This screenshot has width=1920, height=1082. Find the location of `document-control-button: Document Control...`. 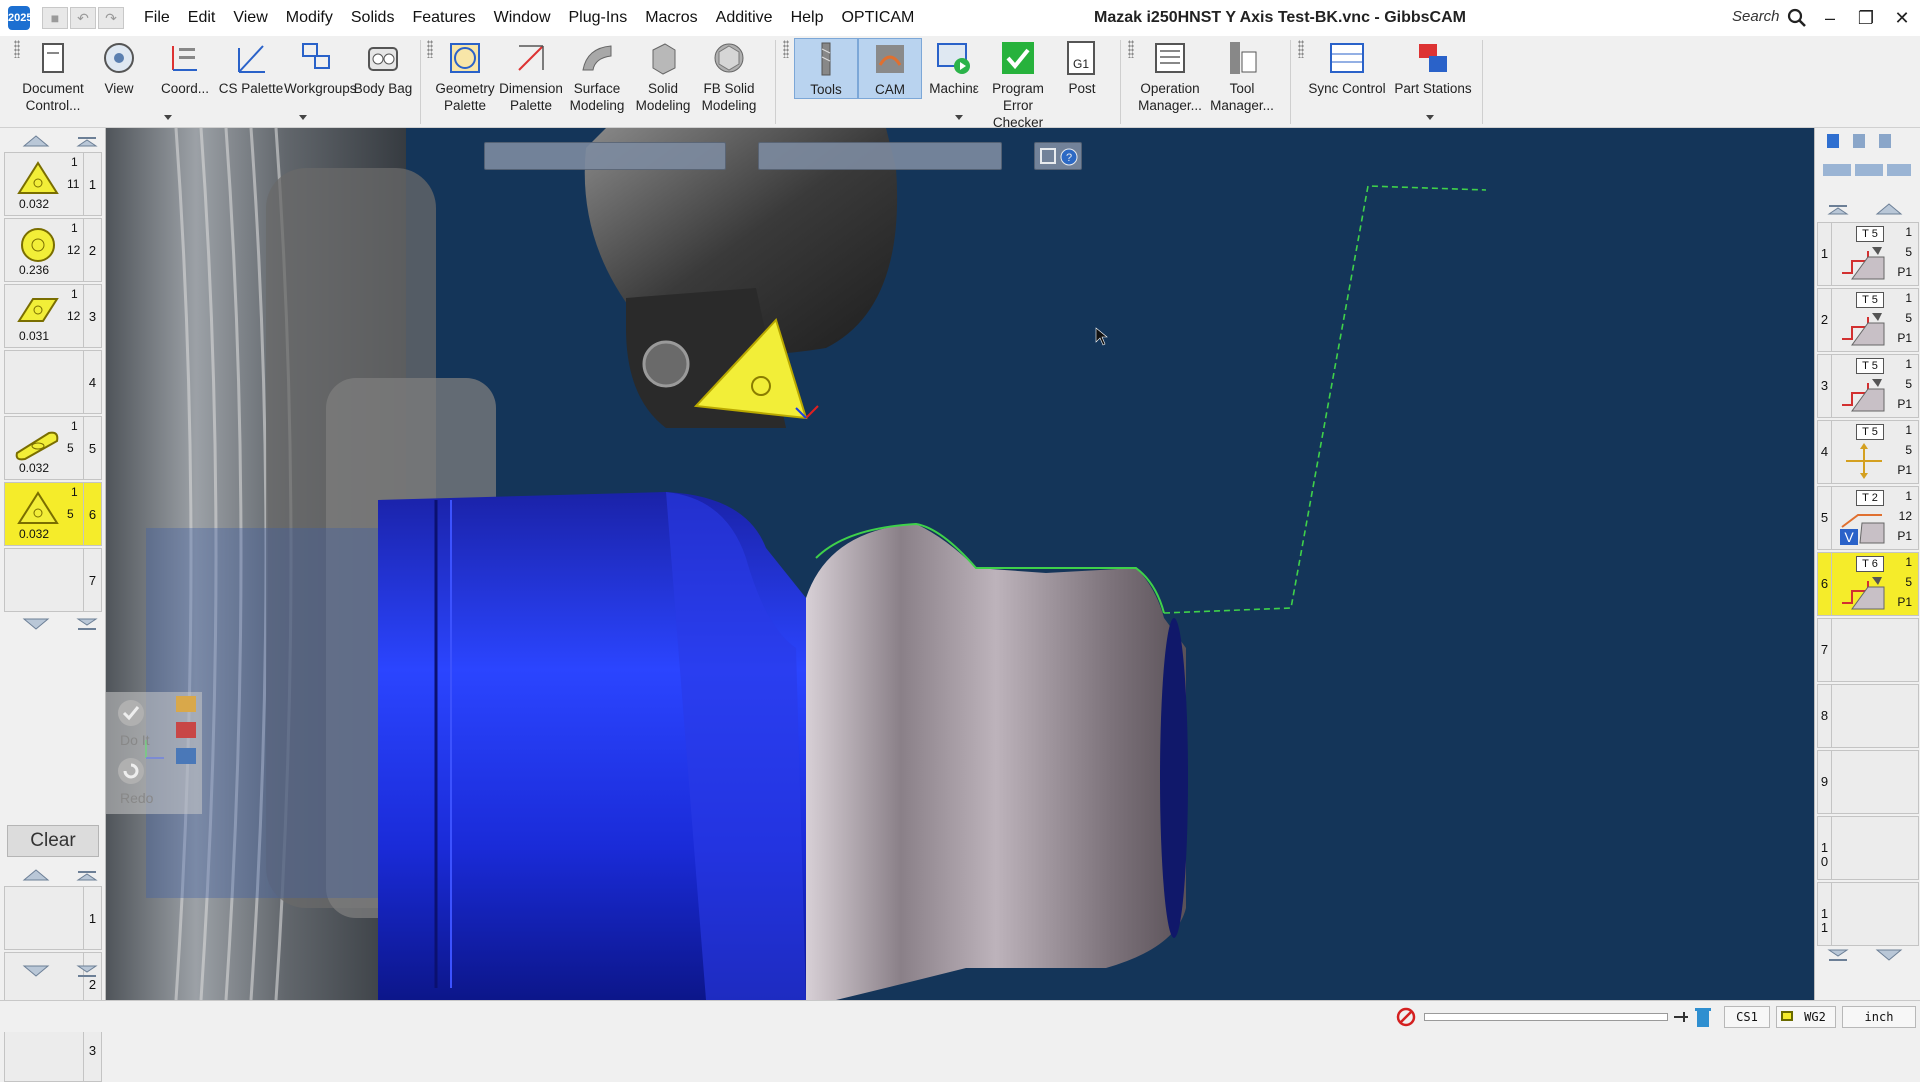

document-control-button: Document Control... is located at coordinates (53, 76).